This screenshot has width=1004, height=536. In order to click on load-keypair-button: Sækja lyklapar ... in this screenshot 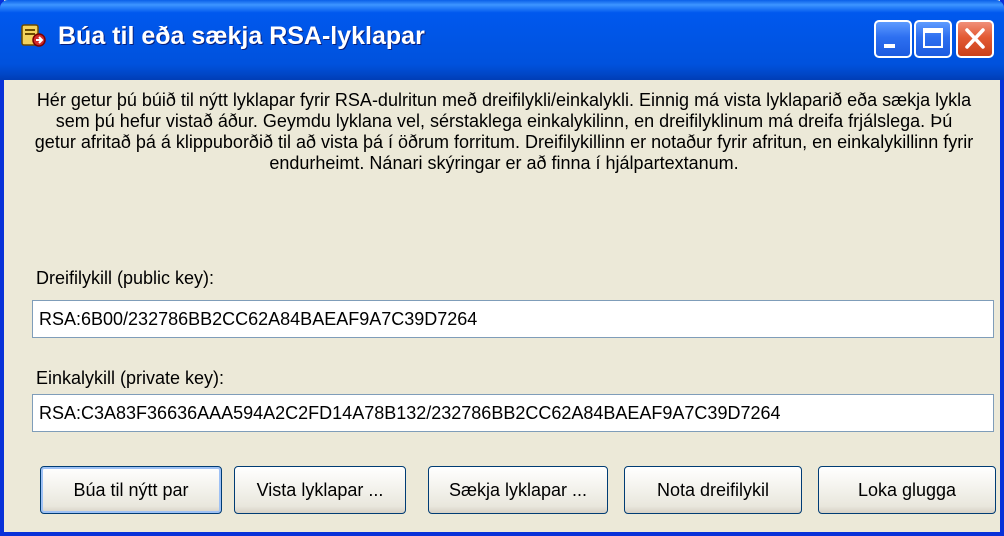, I will do `click(518, 490)`.